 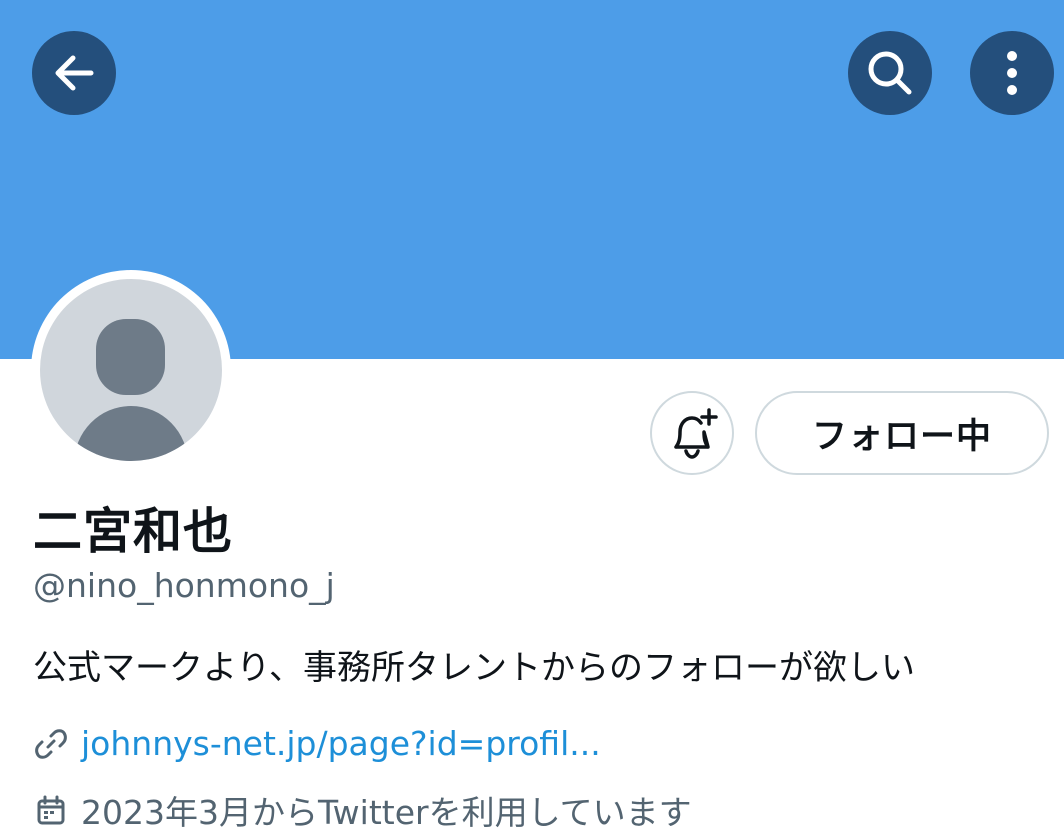 I want to click on avatar, so click(x=131, y=370).